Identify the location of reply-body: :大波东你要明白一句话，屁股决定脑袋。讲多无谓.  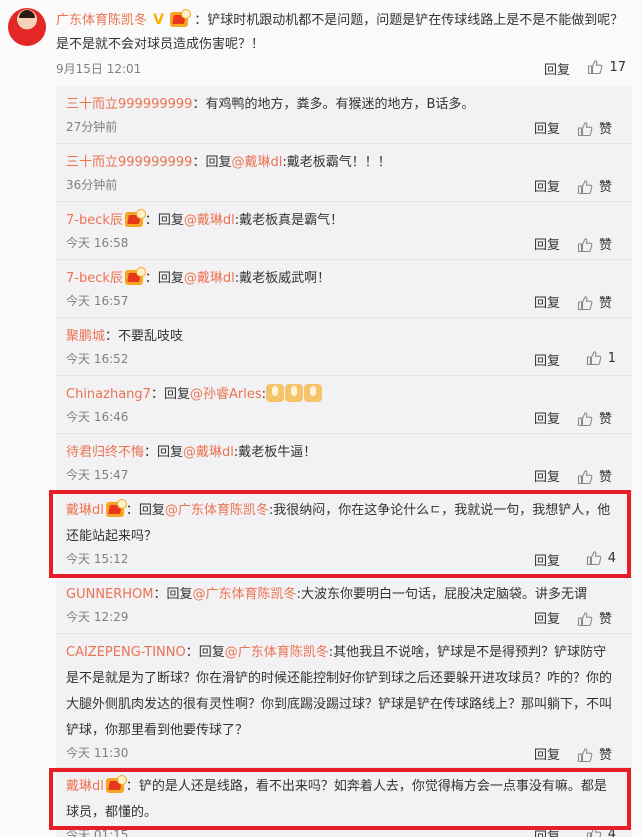
(441, 594).